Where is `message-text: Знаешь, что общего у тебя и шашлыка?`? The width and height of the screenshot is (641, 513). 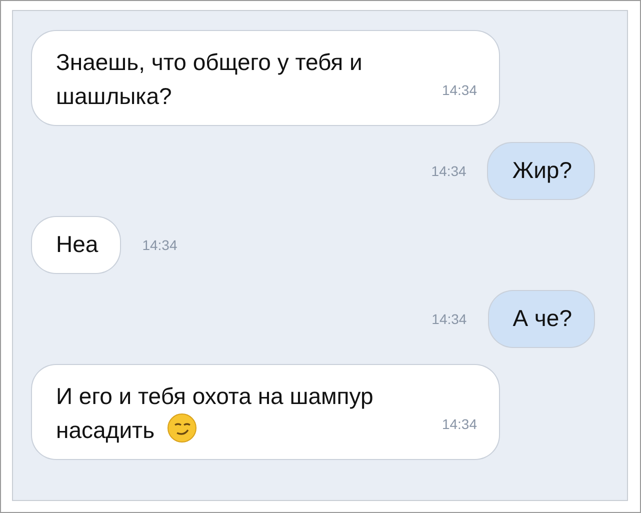
message-text: Знаешь, что общего у тебя и шашлыка? is located at coordinates (210, 79).